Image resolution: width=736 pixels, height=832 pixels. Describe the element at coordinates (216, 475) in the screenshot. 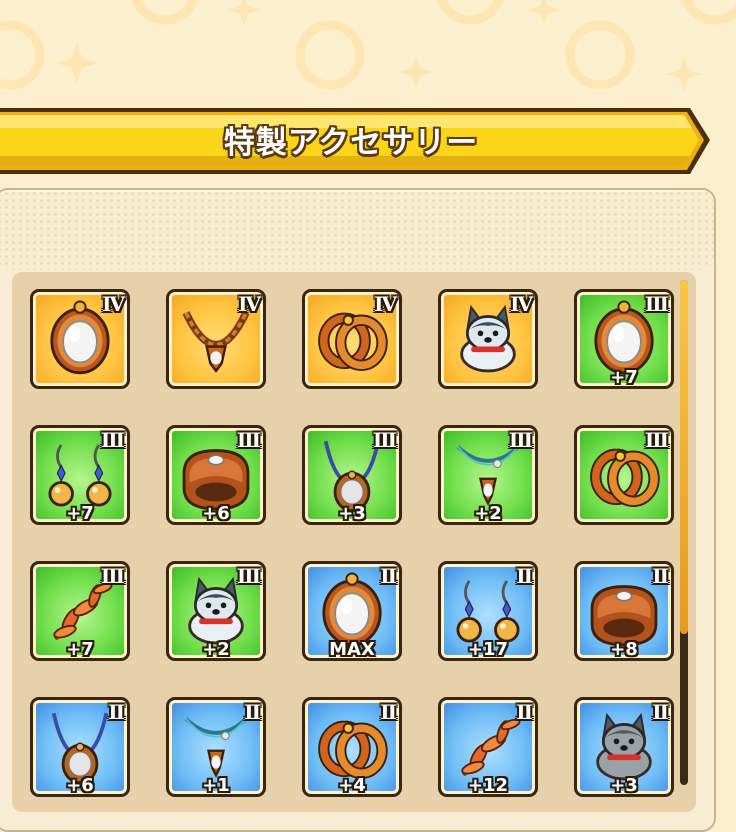

I see `accessory-item-7: III +6` at that location.